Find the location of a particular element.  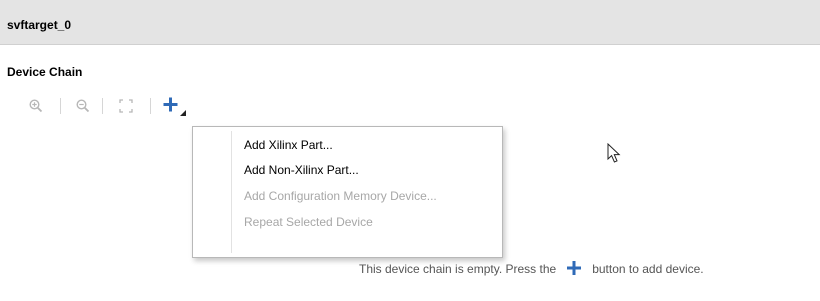

empty-message-text: This device chain is empty. Press the is located at coordinates (458, 269).